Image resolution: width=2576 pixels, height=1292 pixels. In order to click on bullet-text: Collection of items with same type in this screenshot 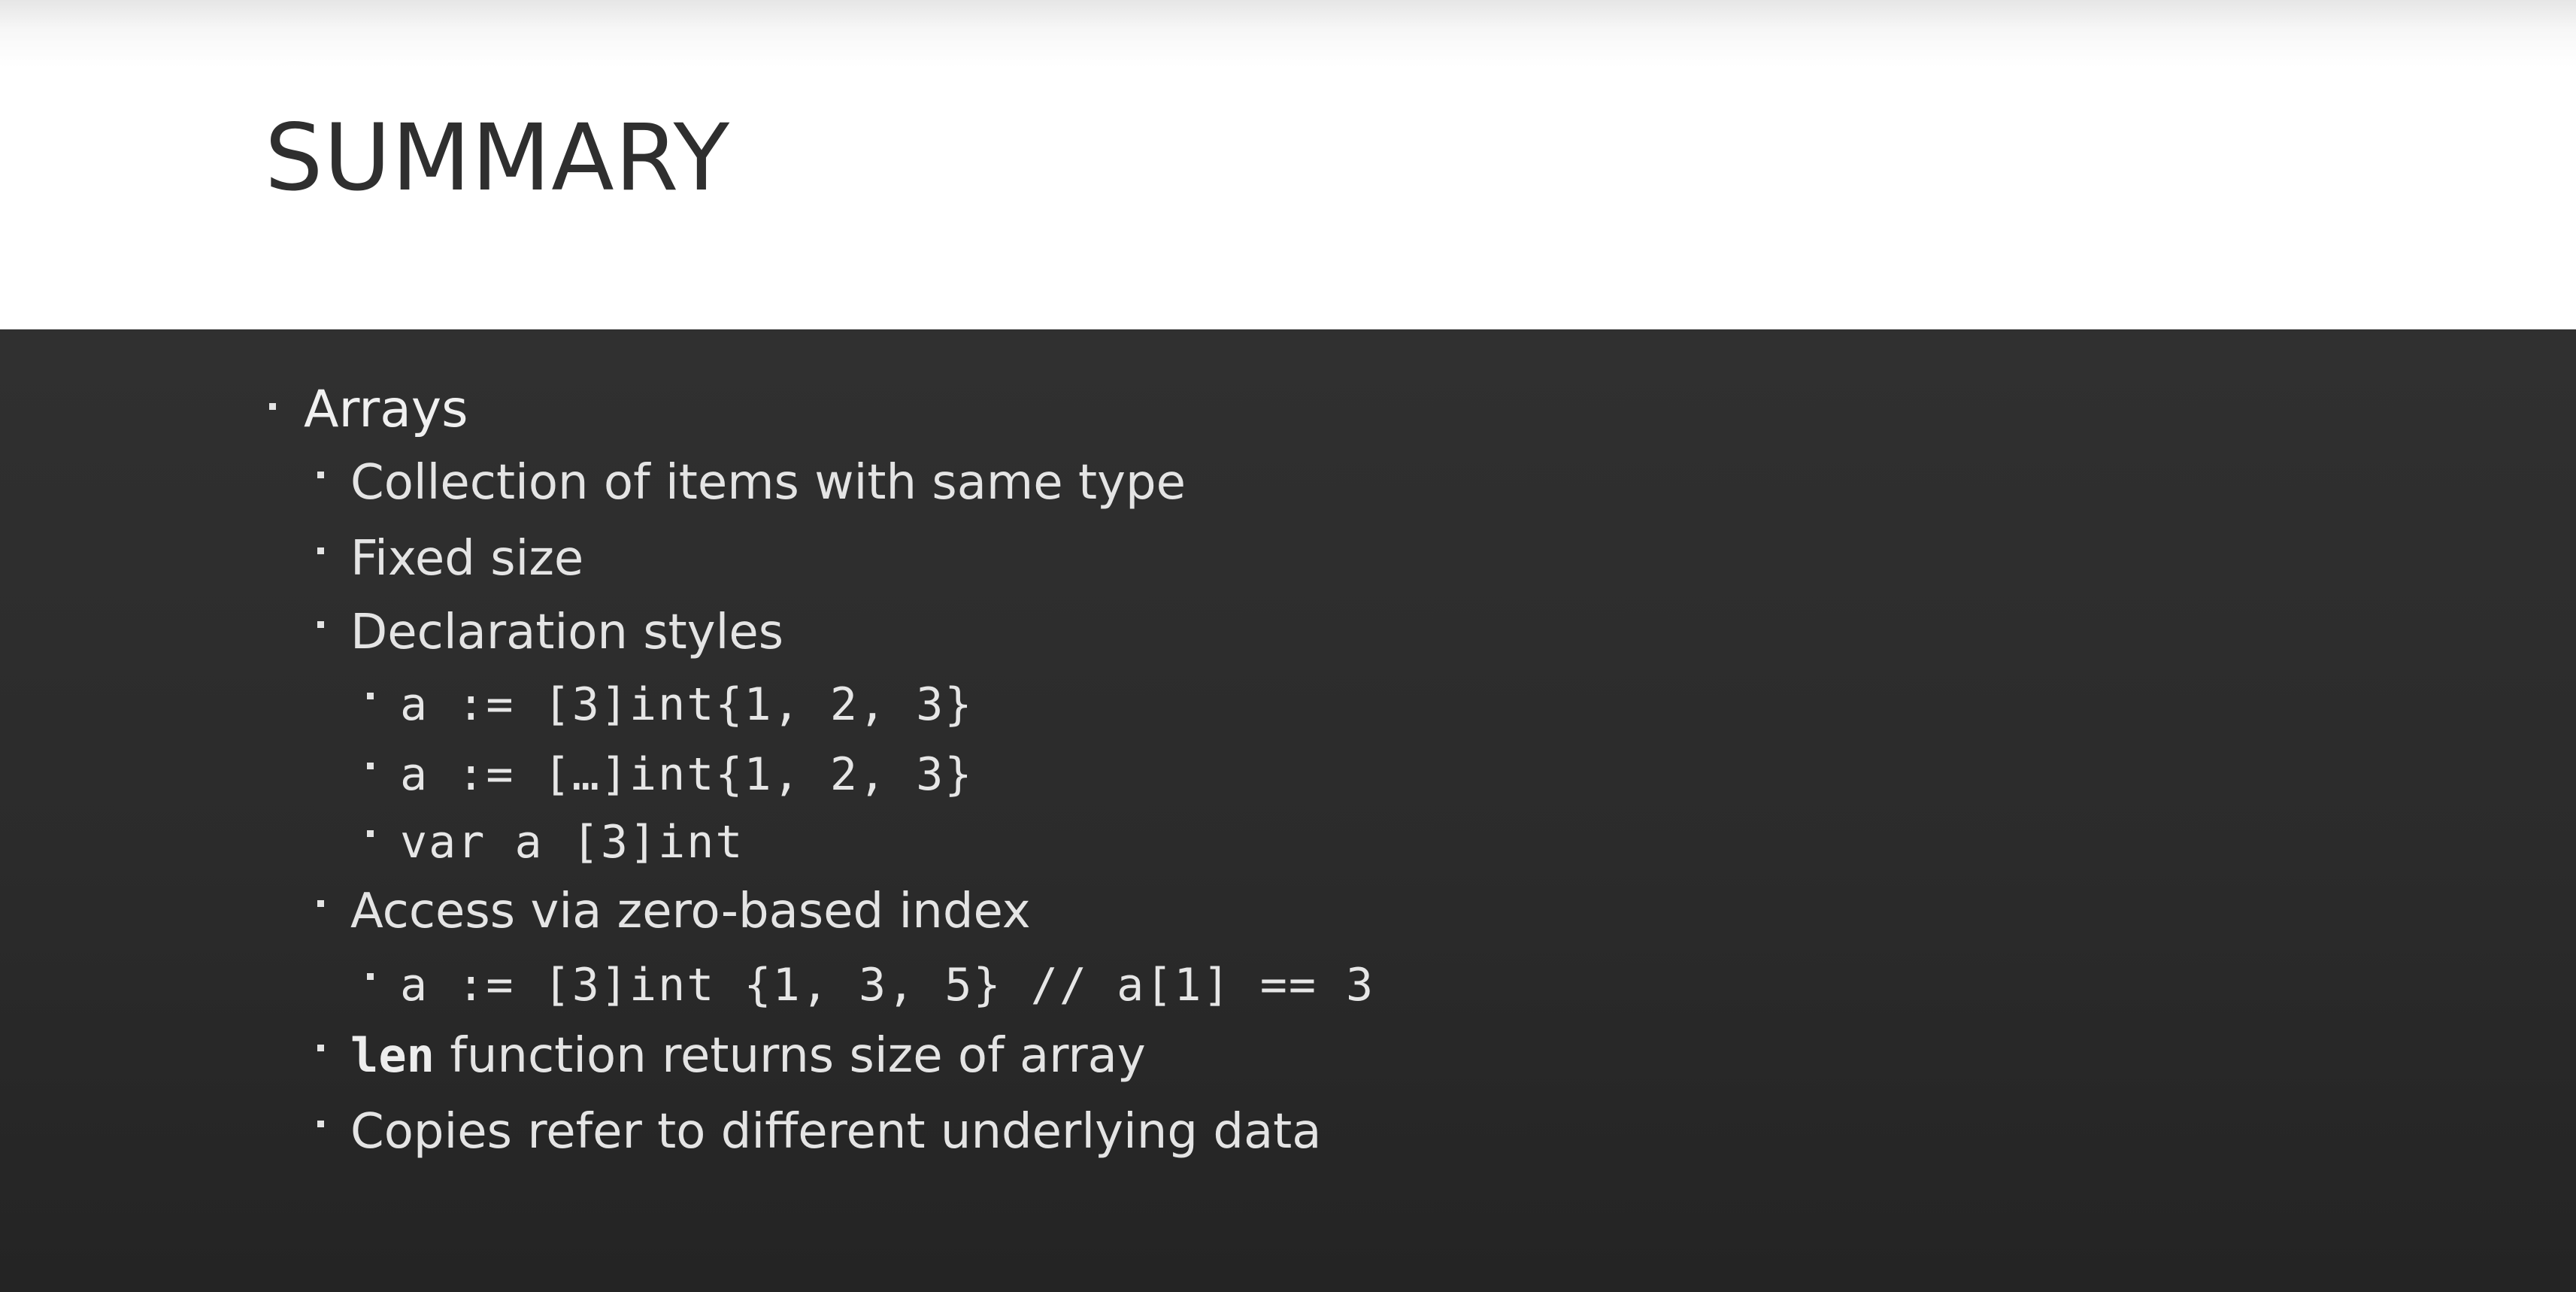, I will do `click(768, 483)`.